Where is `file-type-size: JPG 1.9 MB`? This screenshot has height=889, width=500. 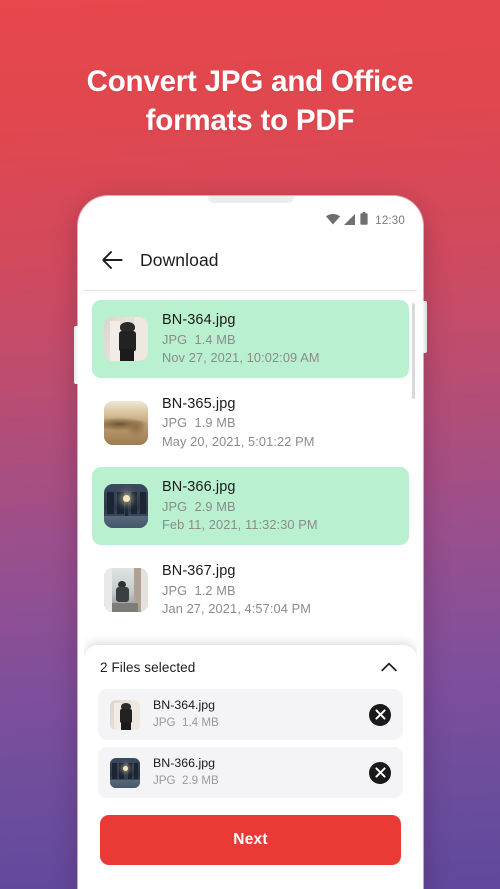
file-type-size: JPG 1.9 MB is located at coordinates (238, 423).